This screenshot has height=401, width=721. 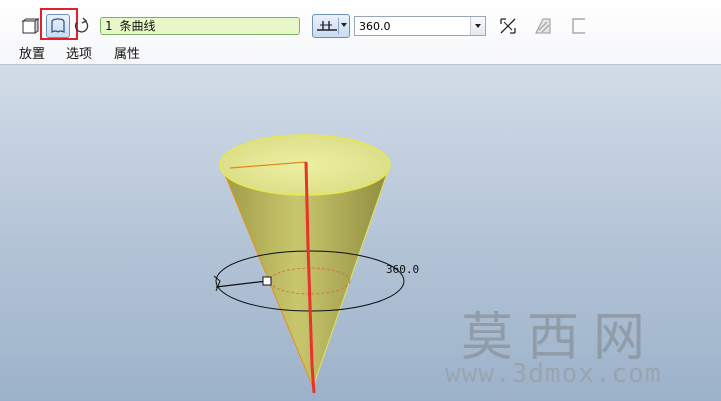 What do you see at coordinates (402, 269) in the screenshot?
I see `angle-annotation: 360.0` at bounding box center [402, 269].